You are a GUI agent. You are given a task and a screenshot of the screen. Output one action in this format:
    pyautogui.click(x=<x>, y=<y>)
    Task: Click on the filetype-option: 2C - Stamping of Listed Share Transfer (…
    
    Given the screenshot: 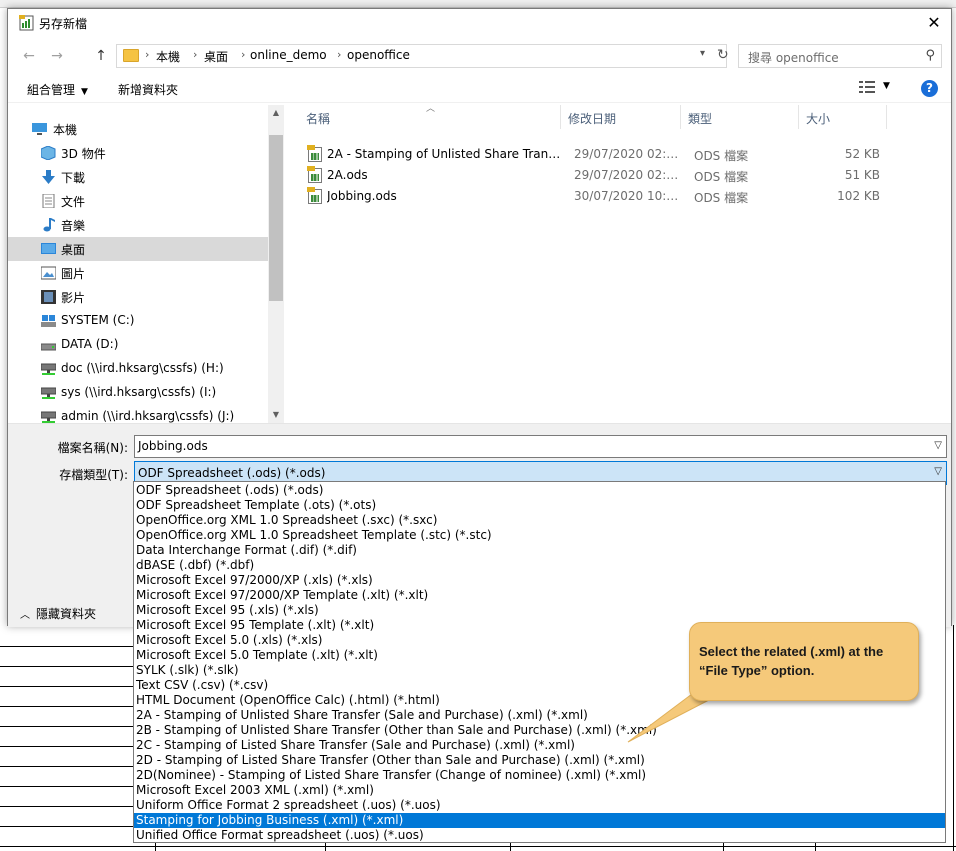 What is the action you would take?
    pyautogui.click(x=539, y=745)
    